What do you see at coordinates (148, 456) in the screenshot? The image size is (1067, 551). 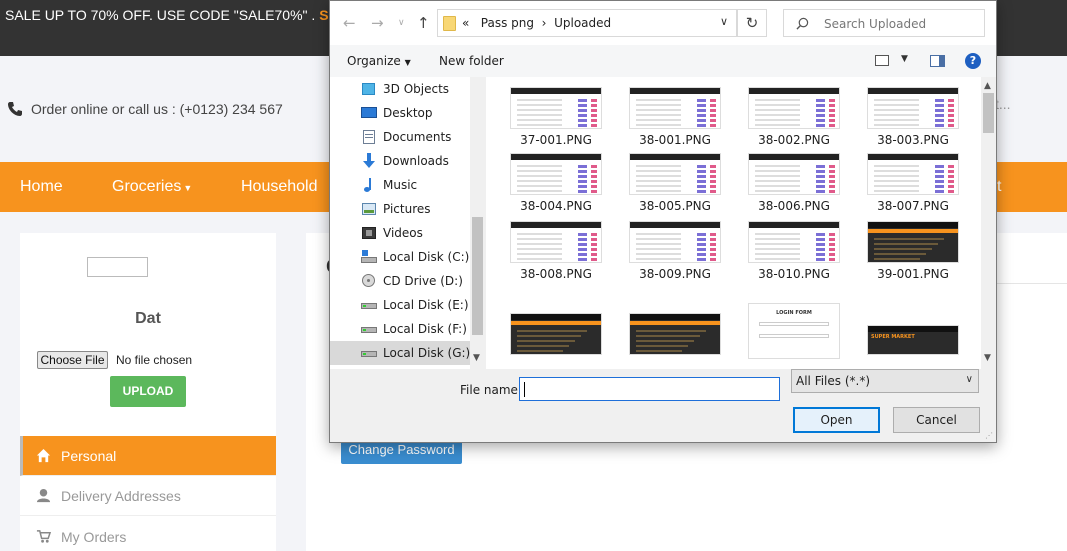 I see `sidebar-item-personal: Personal` at bounding box center [148, 456].